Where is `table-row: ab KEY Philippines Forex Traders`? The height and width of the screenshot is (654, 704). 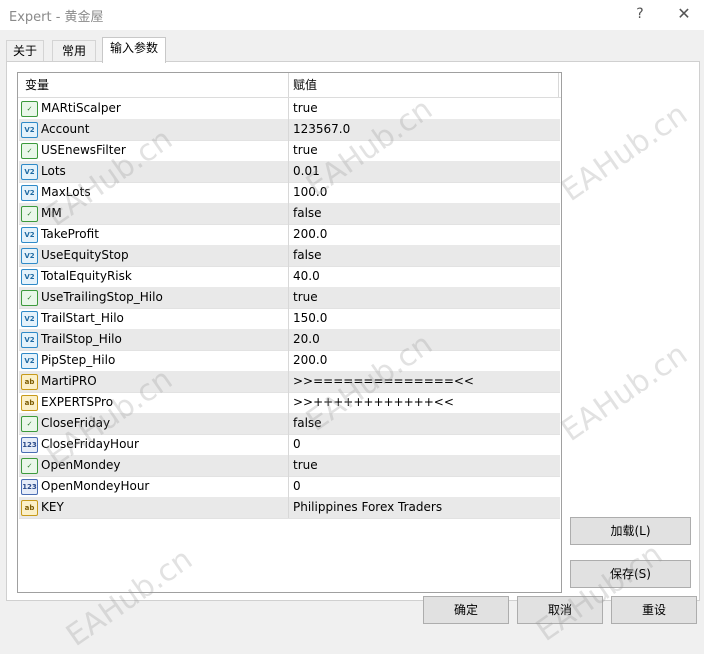
table-row: ab KEY Philippines Forex Traders is located at coordinates (289, 508).